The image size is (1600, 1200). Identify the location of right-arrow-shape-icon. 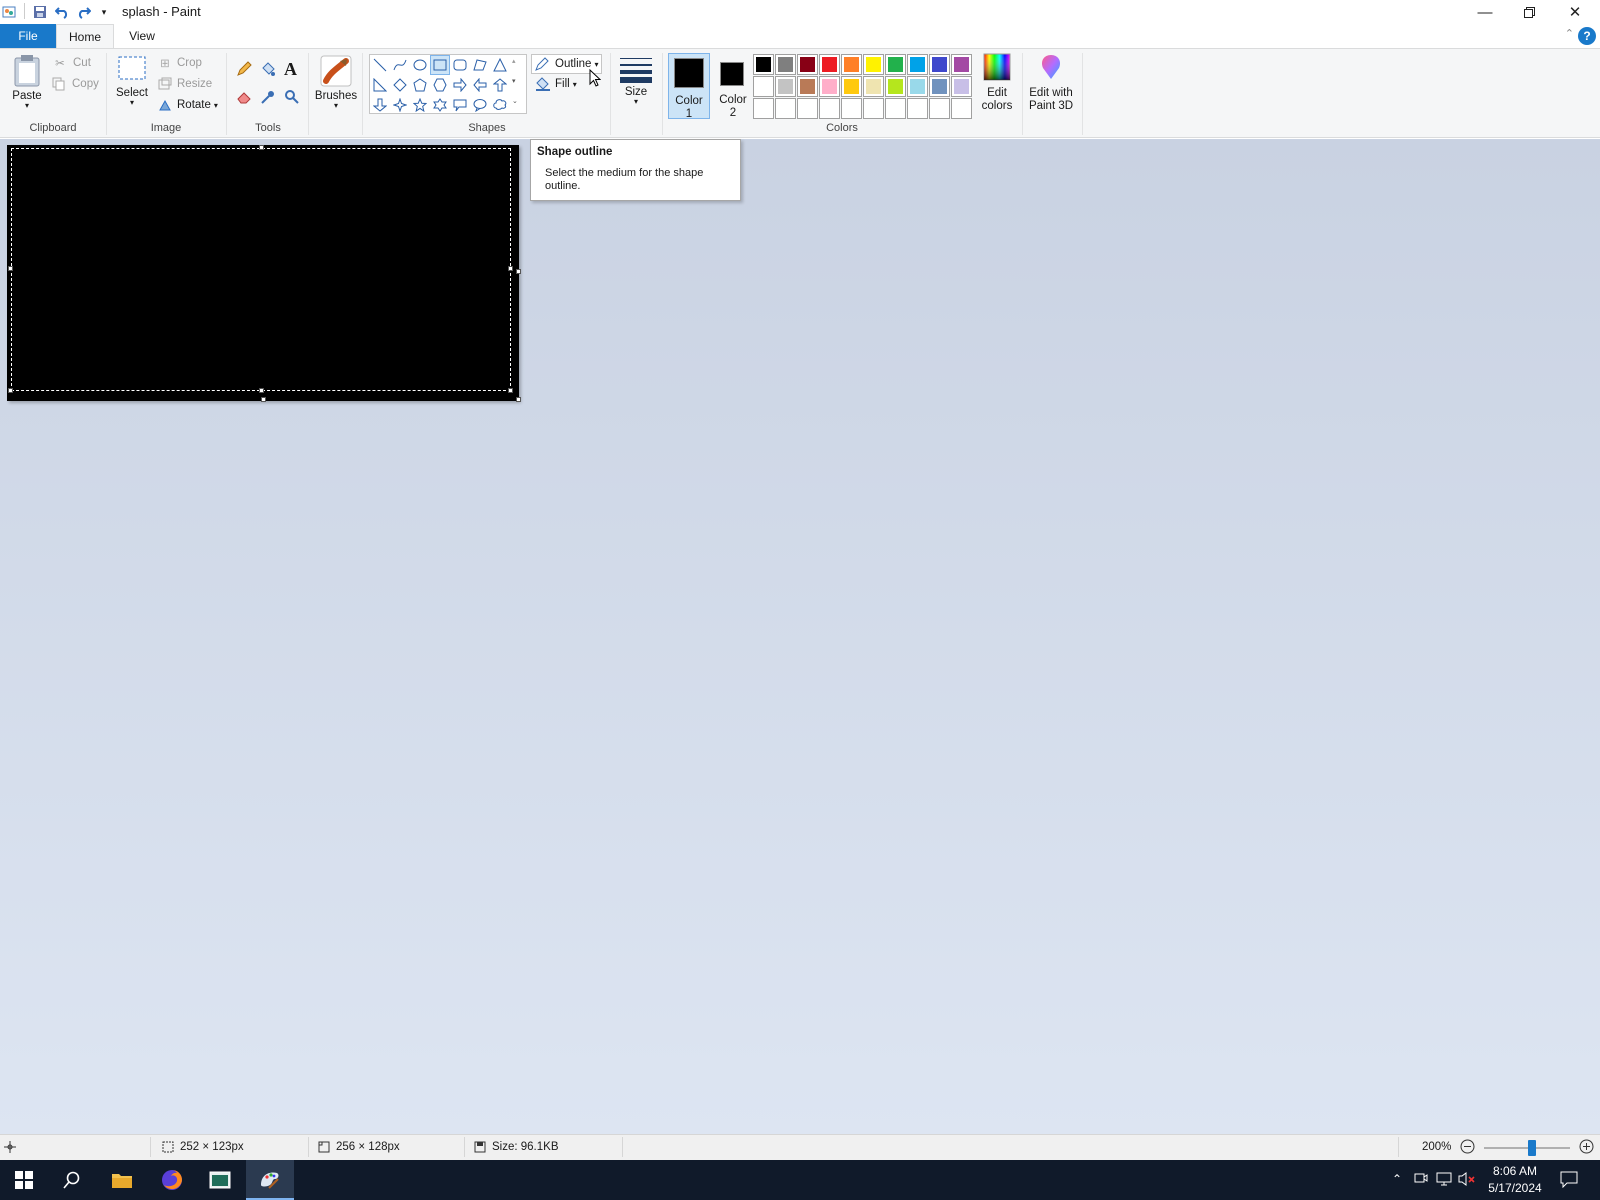
(460, 85).